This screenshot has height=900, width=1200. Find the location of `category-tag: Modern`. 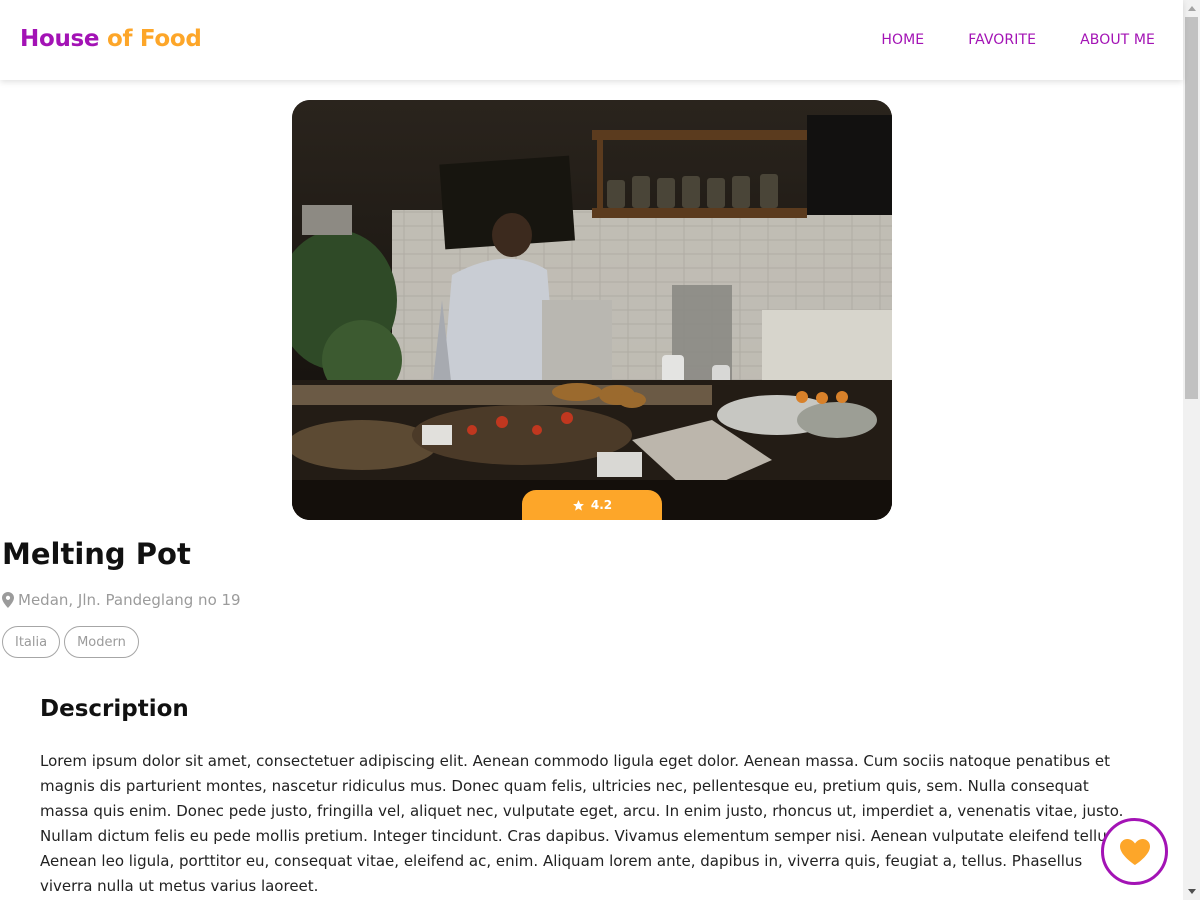

category-tag: Modern is located at coordinates (101, 642).